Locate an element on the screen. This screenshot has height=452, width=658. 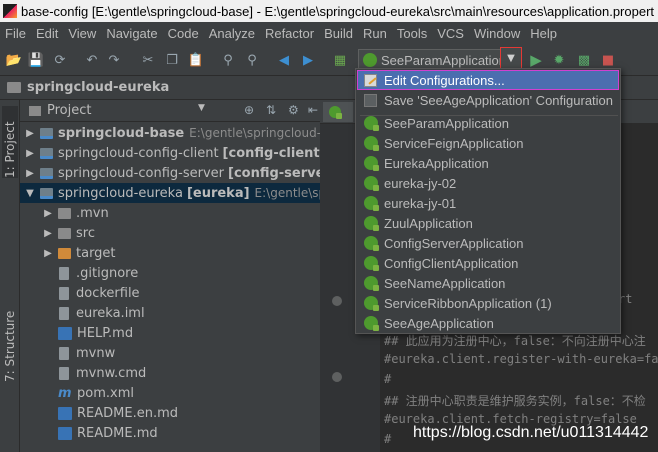
tree-item: dockerfile is located at coordinates (170, 293).